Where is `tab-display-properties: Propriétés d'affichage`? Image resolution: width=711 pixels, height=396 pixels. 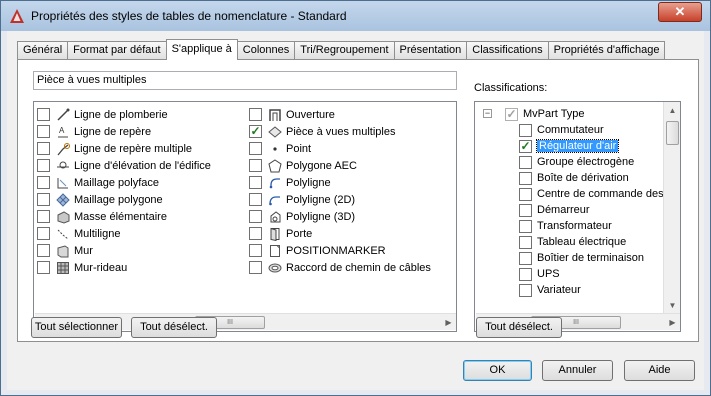
tab-display-properties: Propriétés d'affichage is located at coordinates (606, 50).